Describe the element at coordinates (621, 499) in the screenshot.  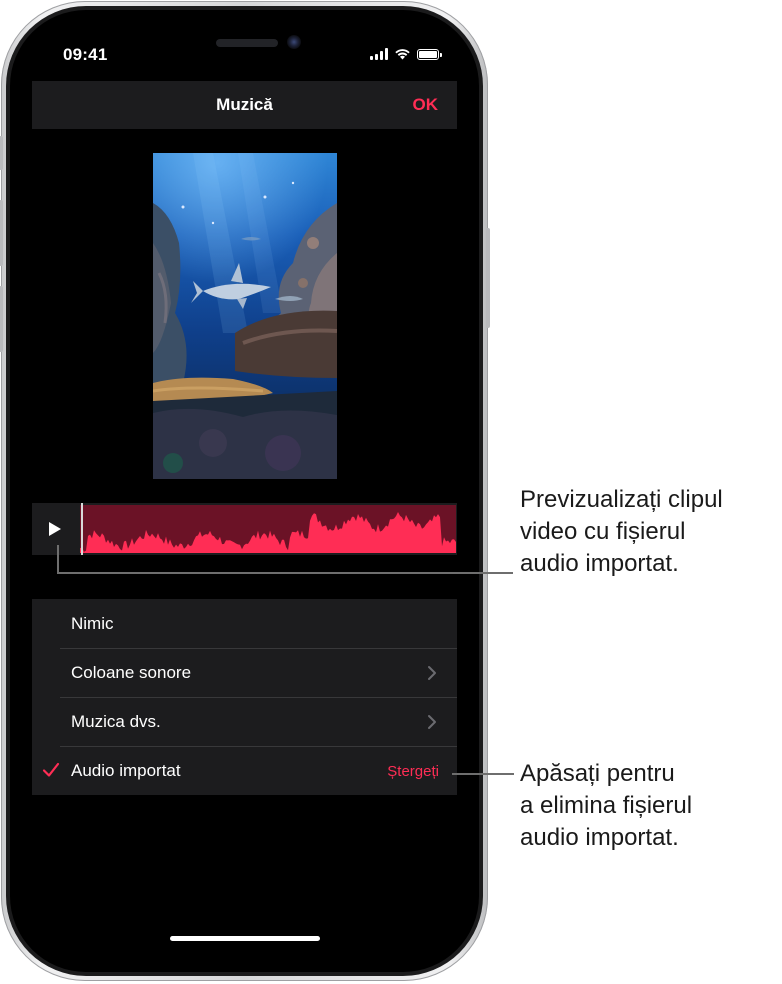
I see `callout-line: Previzualizați clipul` at that location.